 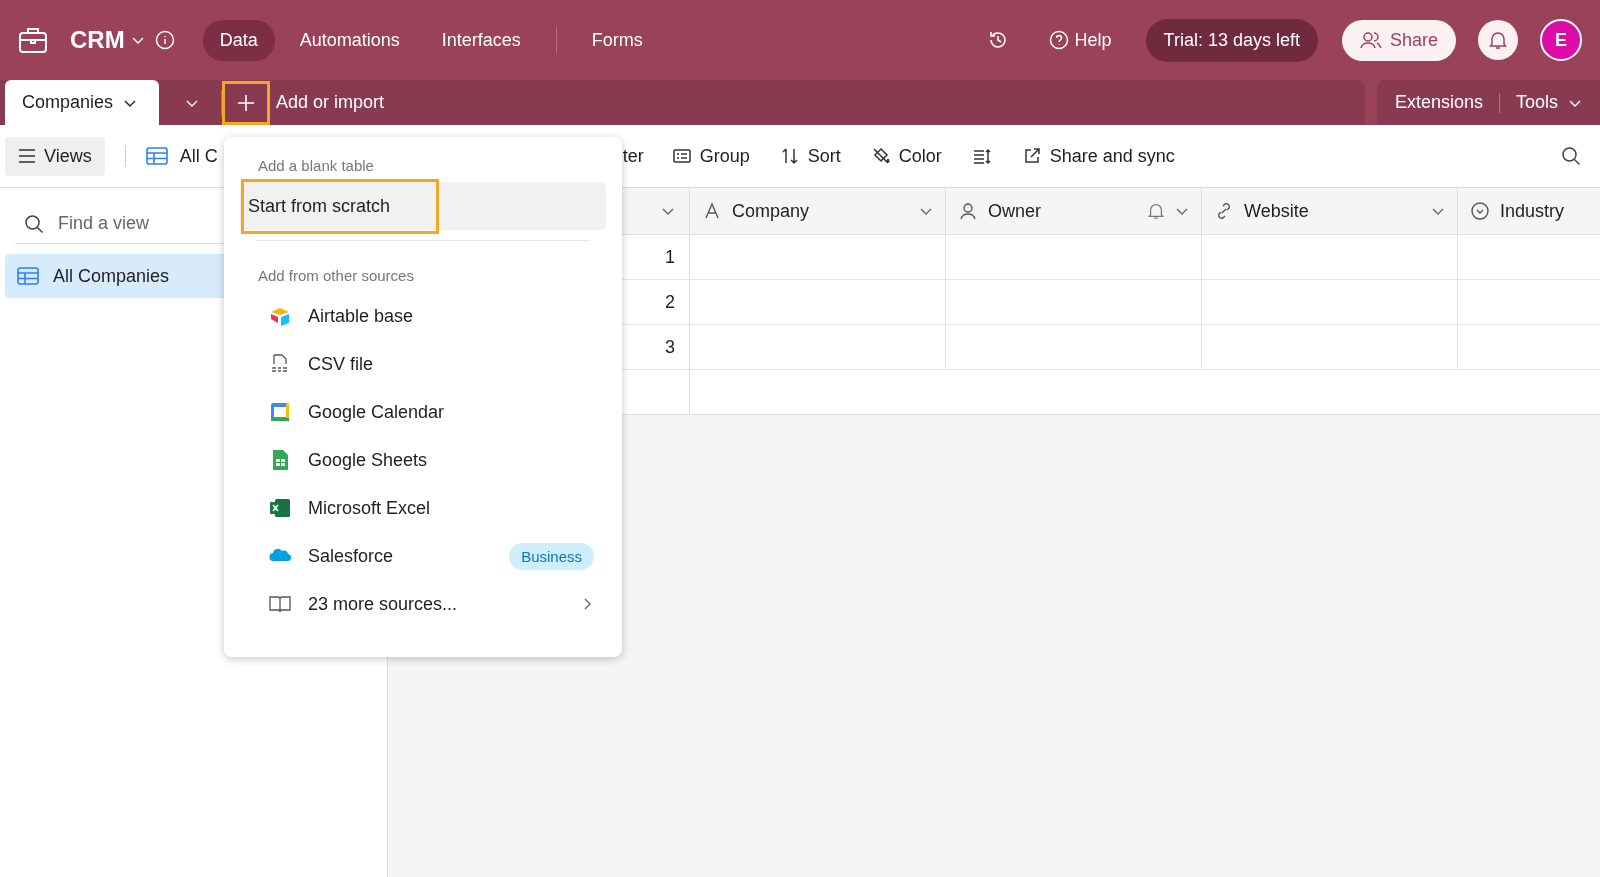 What do you see at coordinates (246, 102) in the screenshot?
I see `plus-icon` at bounding box center [246, 102].